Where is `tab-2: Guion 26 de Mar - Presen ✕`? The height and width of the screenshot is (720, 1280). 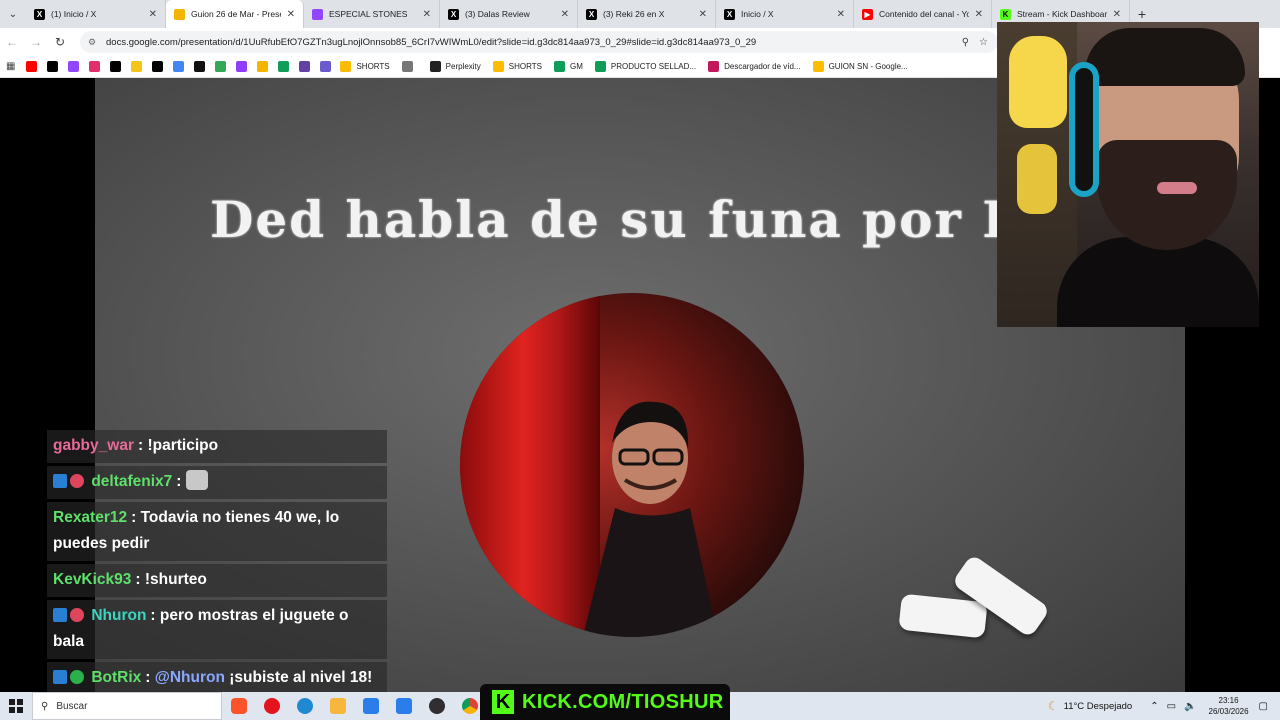 tab-2: Guion 26 de Mar - Presen ✕ is located at coordinates (235, 14).